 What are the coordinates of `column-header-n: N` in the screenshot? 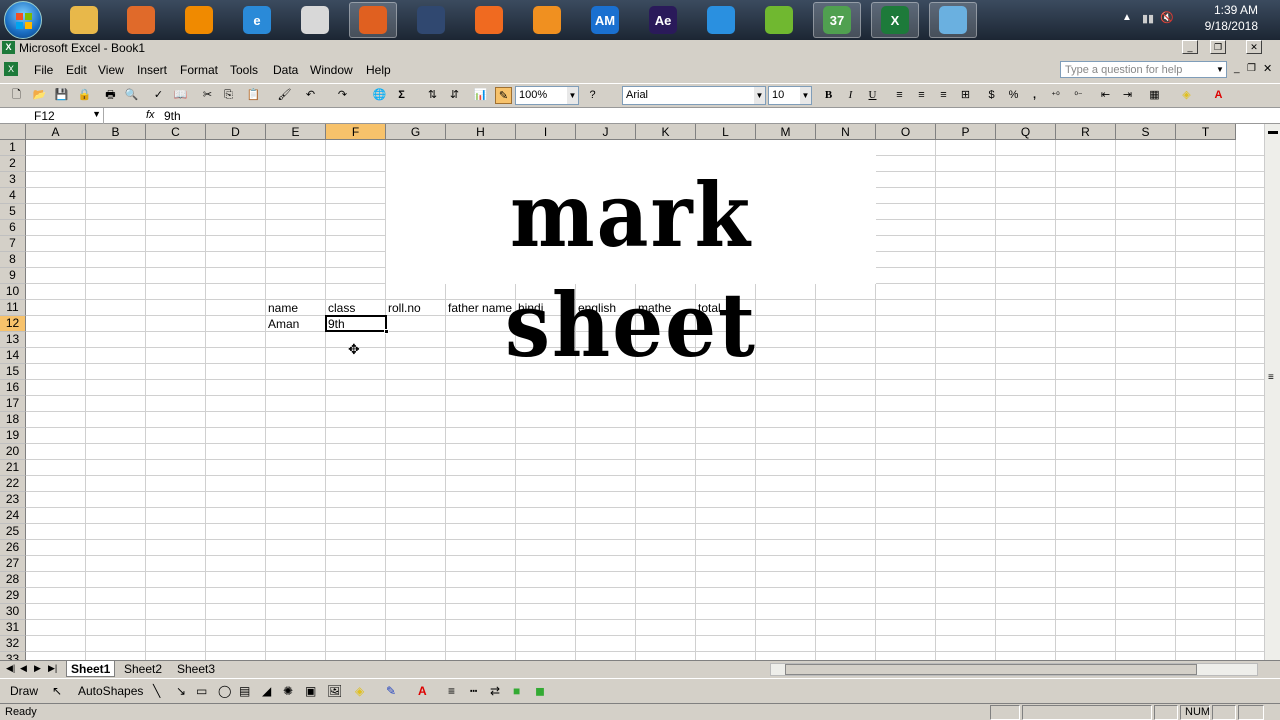 It's located at (846, 132).